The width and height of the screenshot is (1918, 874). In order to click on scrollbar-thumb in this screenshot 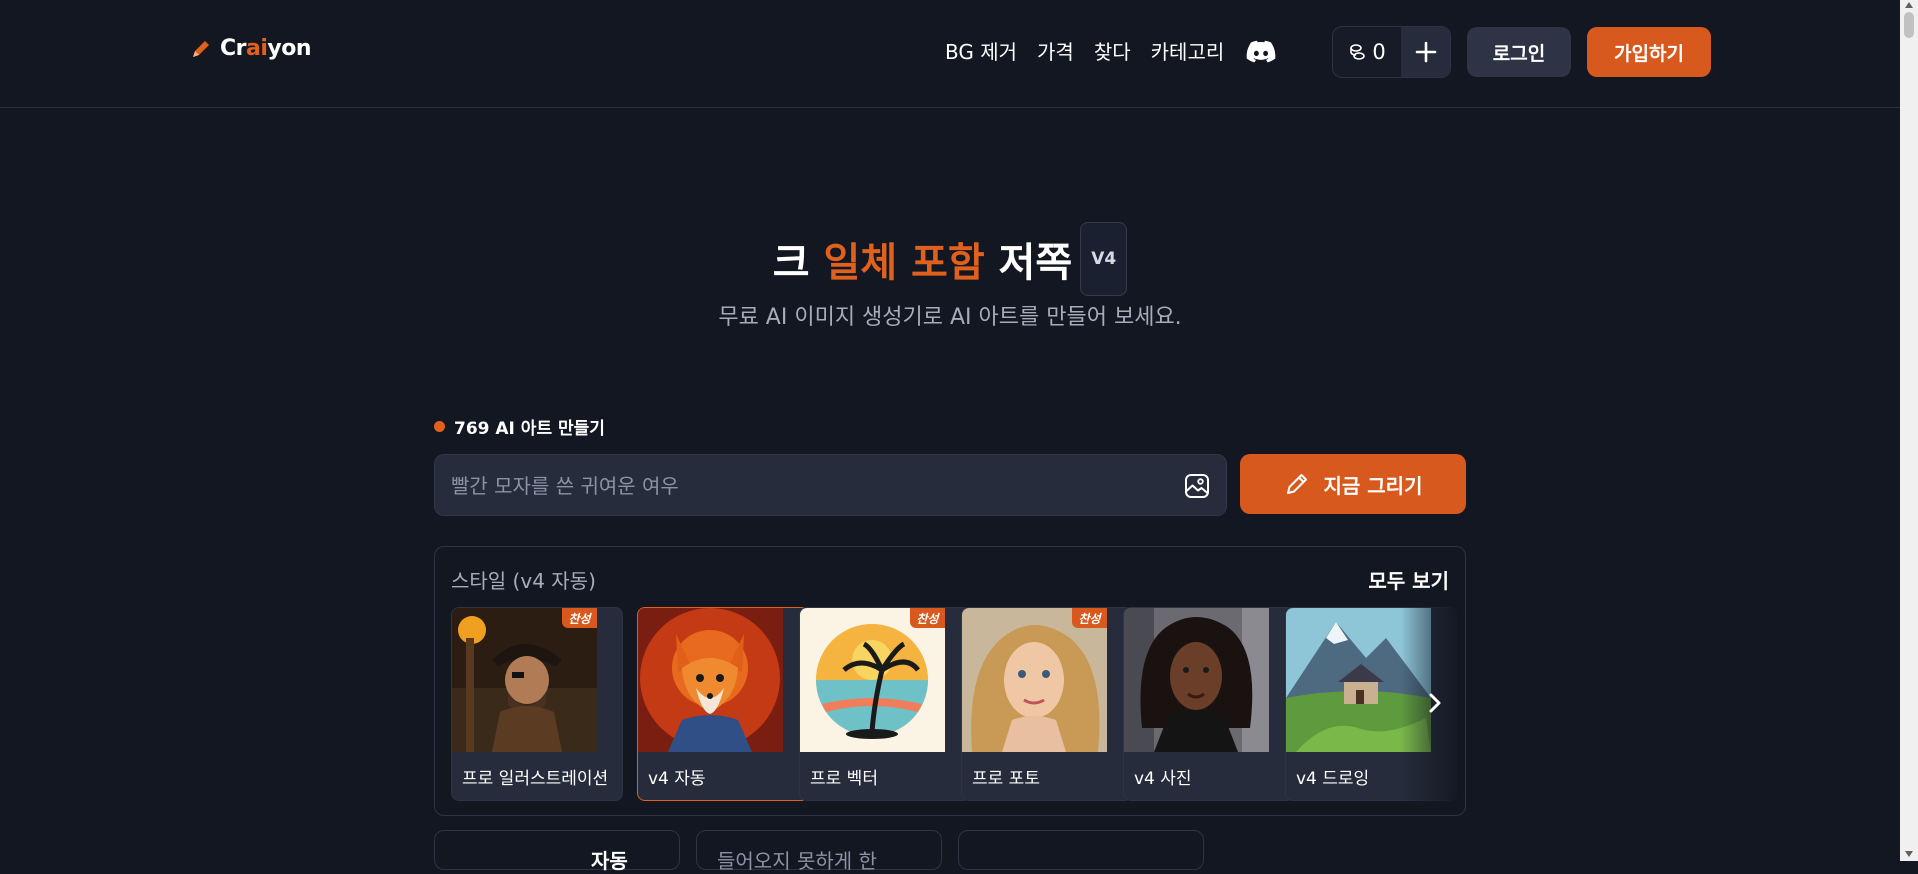, I will do `click(1909, 25)`.